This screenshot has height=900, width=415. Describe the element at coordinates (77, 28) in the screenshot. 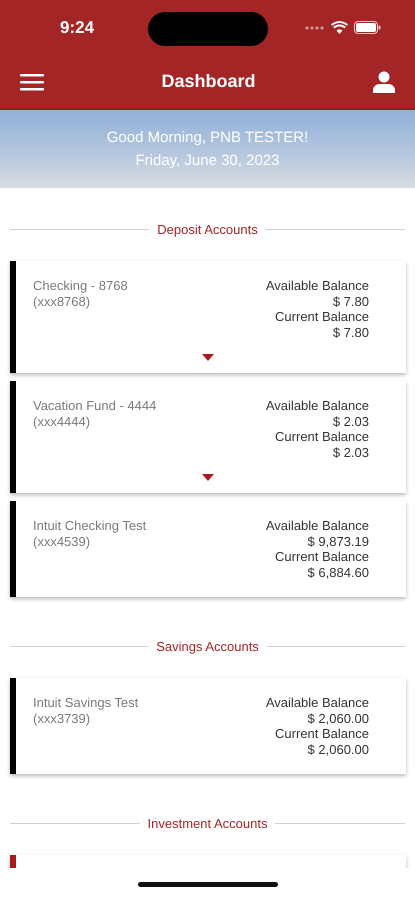

I see `status-time: 9:24` at that location.